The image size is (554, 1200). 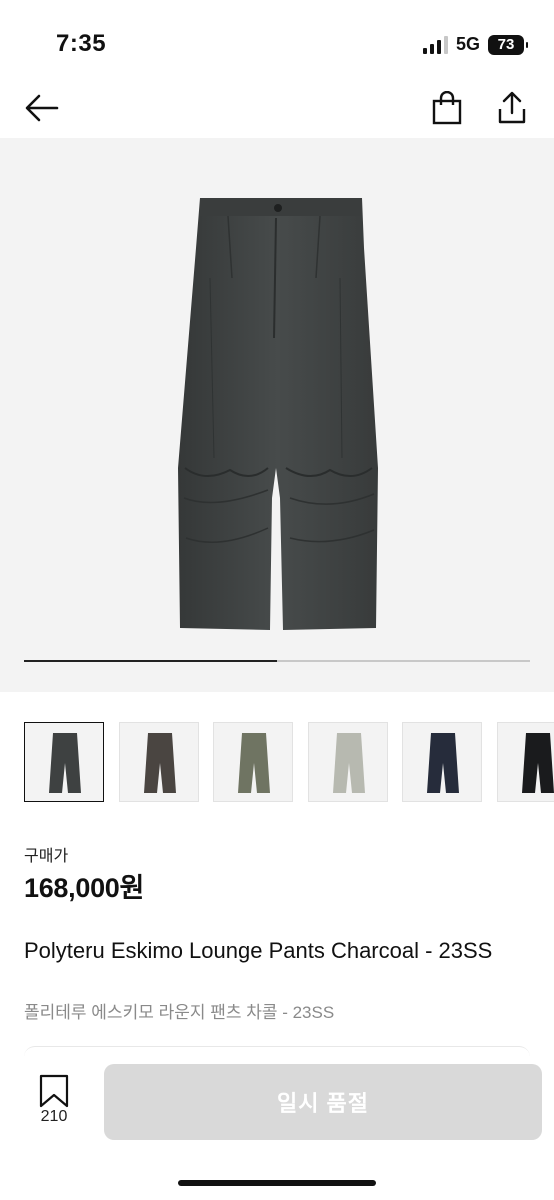 I want to click on bottom-action-bar: 210 일시 품절, so click(x=277, y=1128).